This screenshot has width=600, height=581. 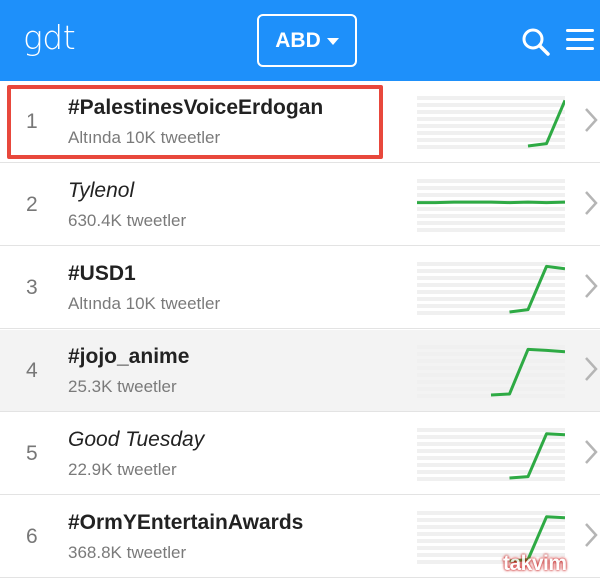 What do you see at coordinates (491, 202) in the screenshot?
I see `sparkline-line` at bounding box center [491, 202].